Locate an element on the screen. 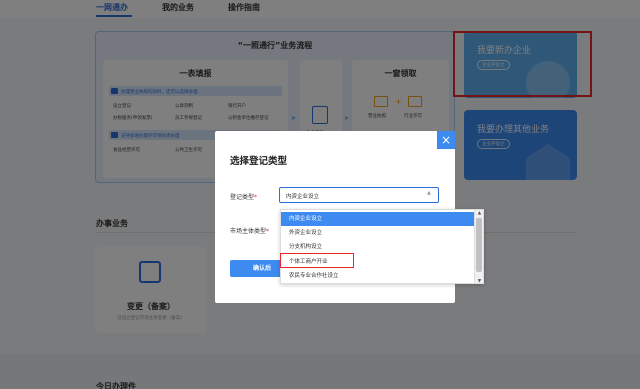  reg-type-label: 登记类型* is located at coordinates (244, 197).